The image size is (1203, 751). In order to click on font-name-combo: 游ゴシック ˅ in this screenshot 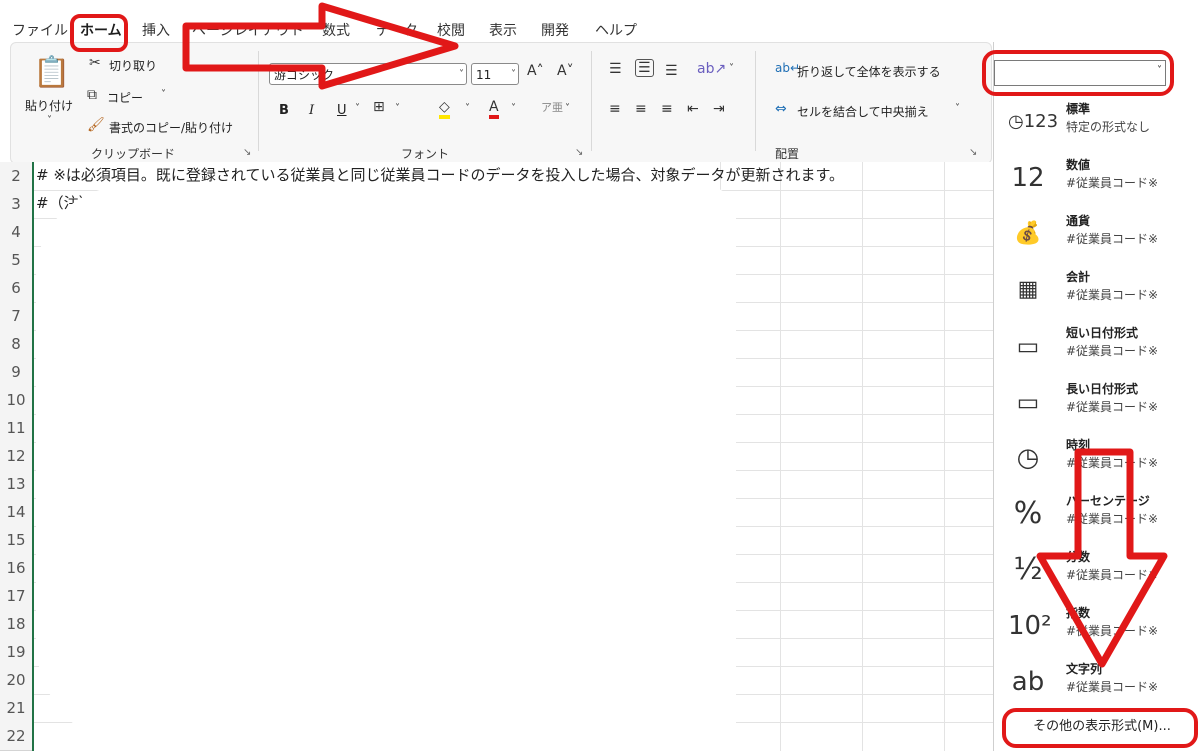, I will do `click(368, 74)`.